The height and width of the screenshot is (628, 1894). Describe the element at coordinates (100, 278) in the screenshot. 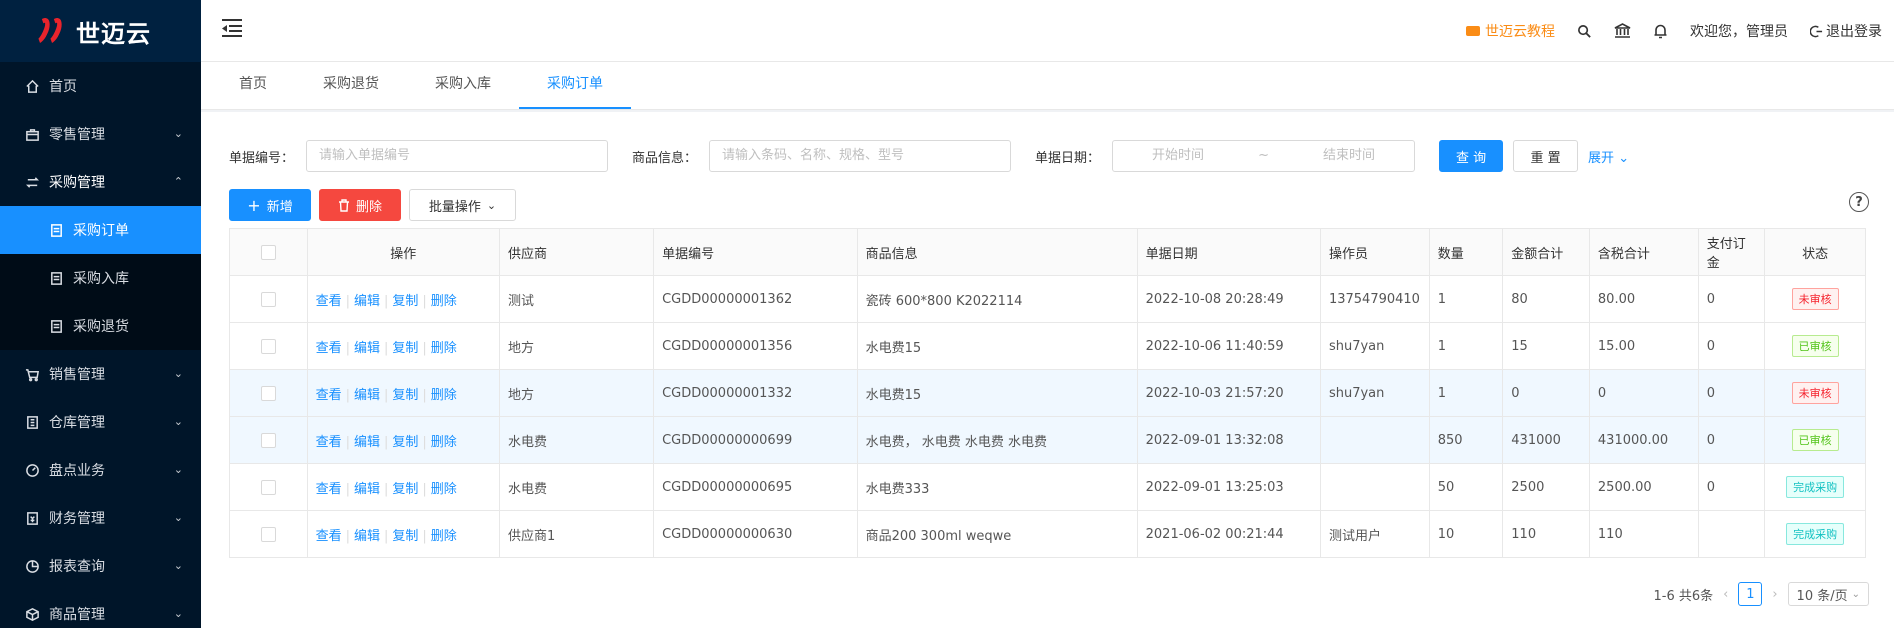

I see `sidebar-item-purchase-in: 采购入库` at that location.